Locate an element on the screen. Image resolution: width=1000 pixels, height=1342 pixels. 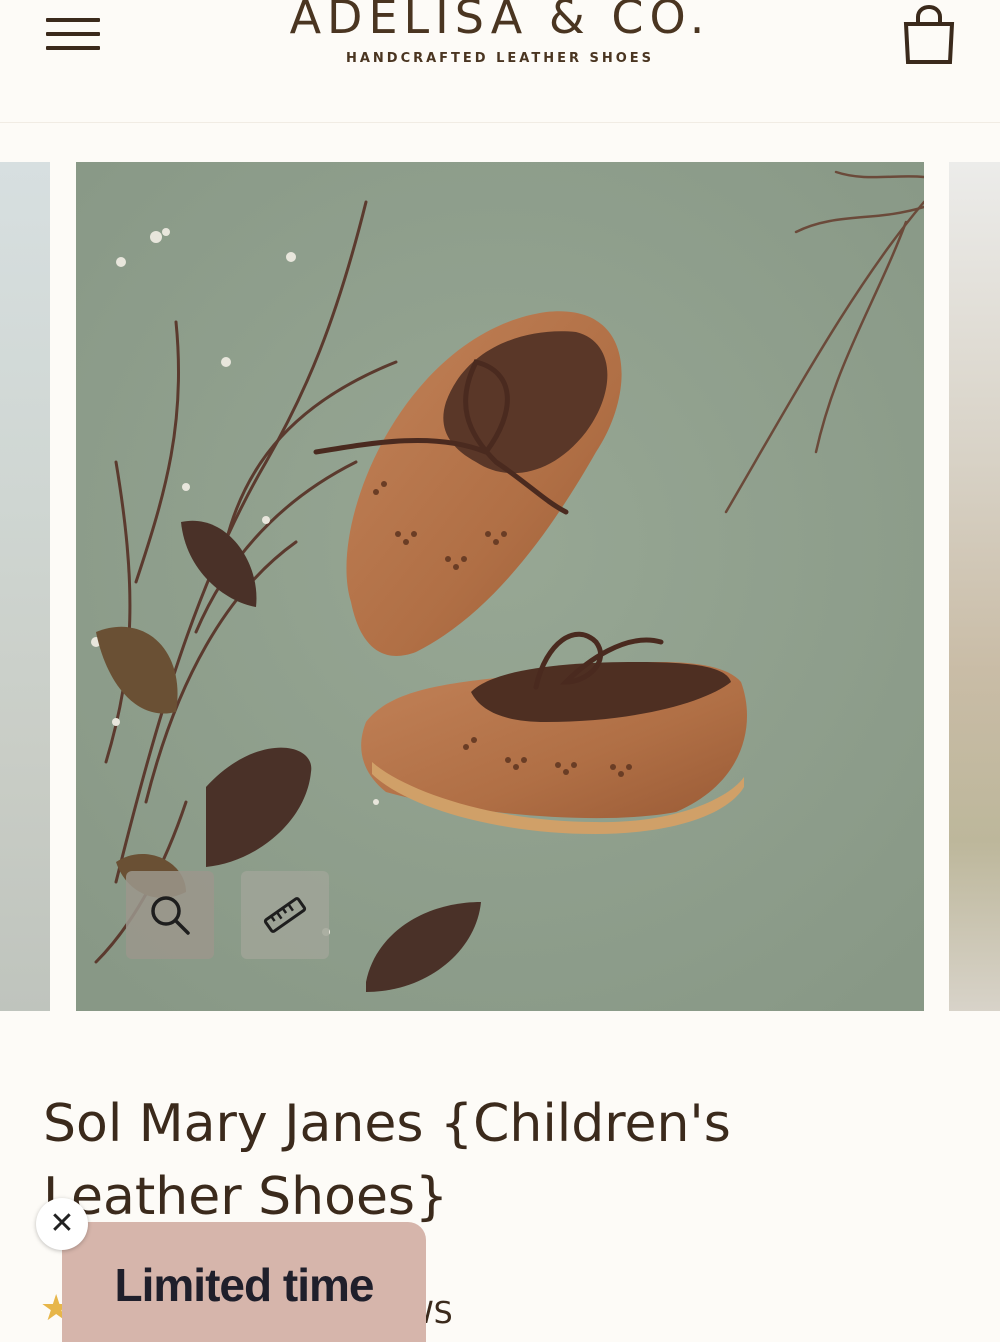
menu-button is located at coordinates (73, 34).